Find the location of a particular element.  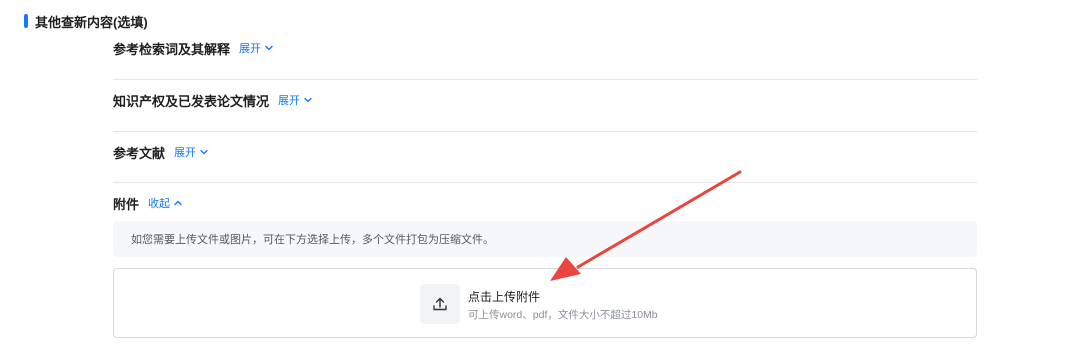

item-title: 参考检索词及其解释 is located at coordinates (172, 49).